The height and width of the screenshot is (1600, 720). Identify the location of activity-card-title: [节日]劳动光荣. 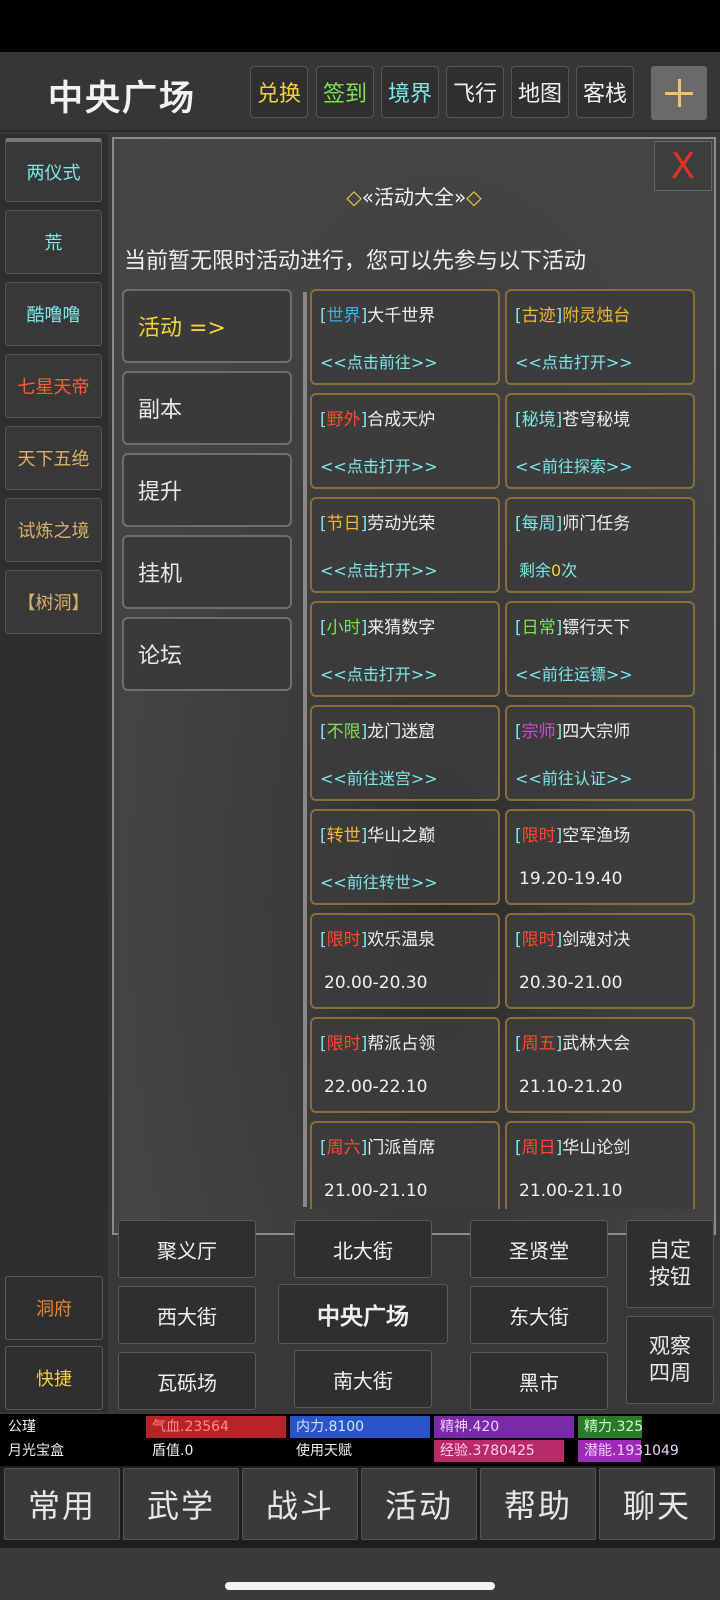
(378, 524).